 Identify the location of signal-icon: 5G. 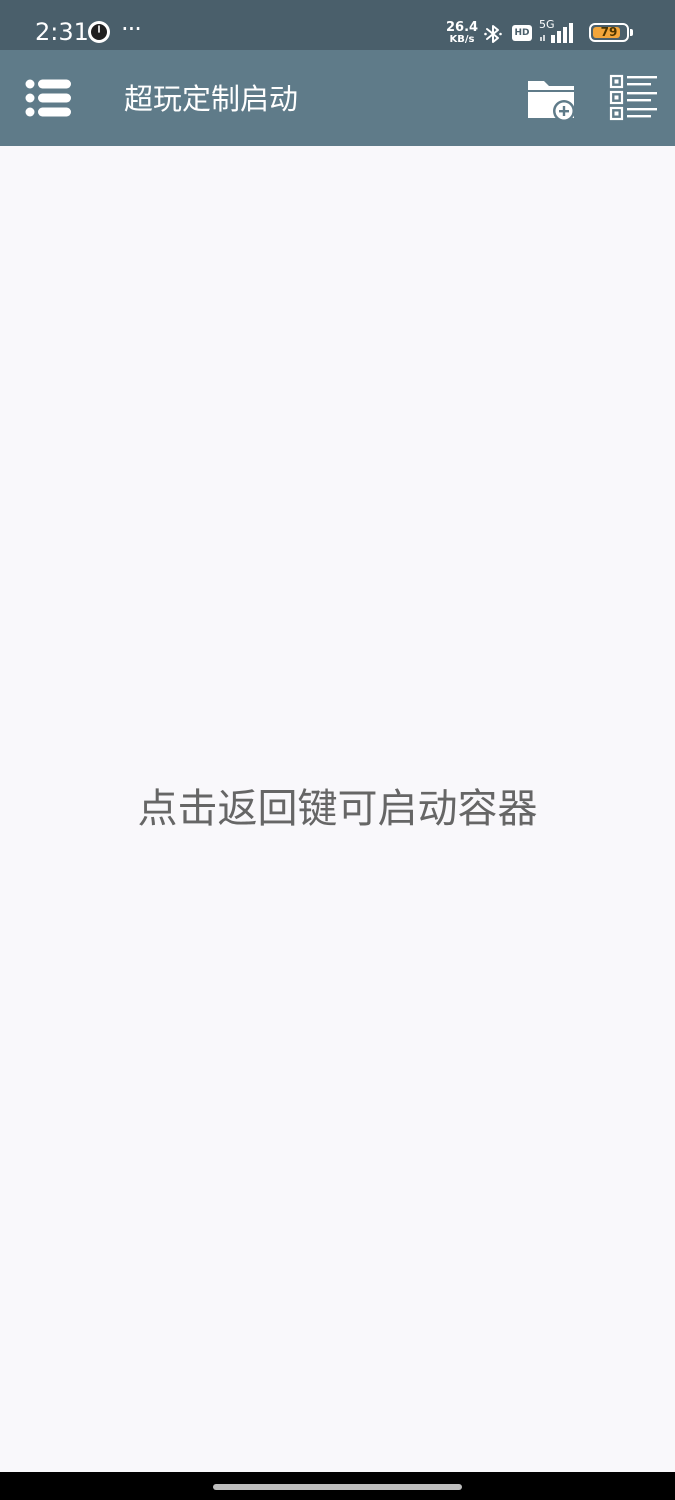
(561, 32).